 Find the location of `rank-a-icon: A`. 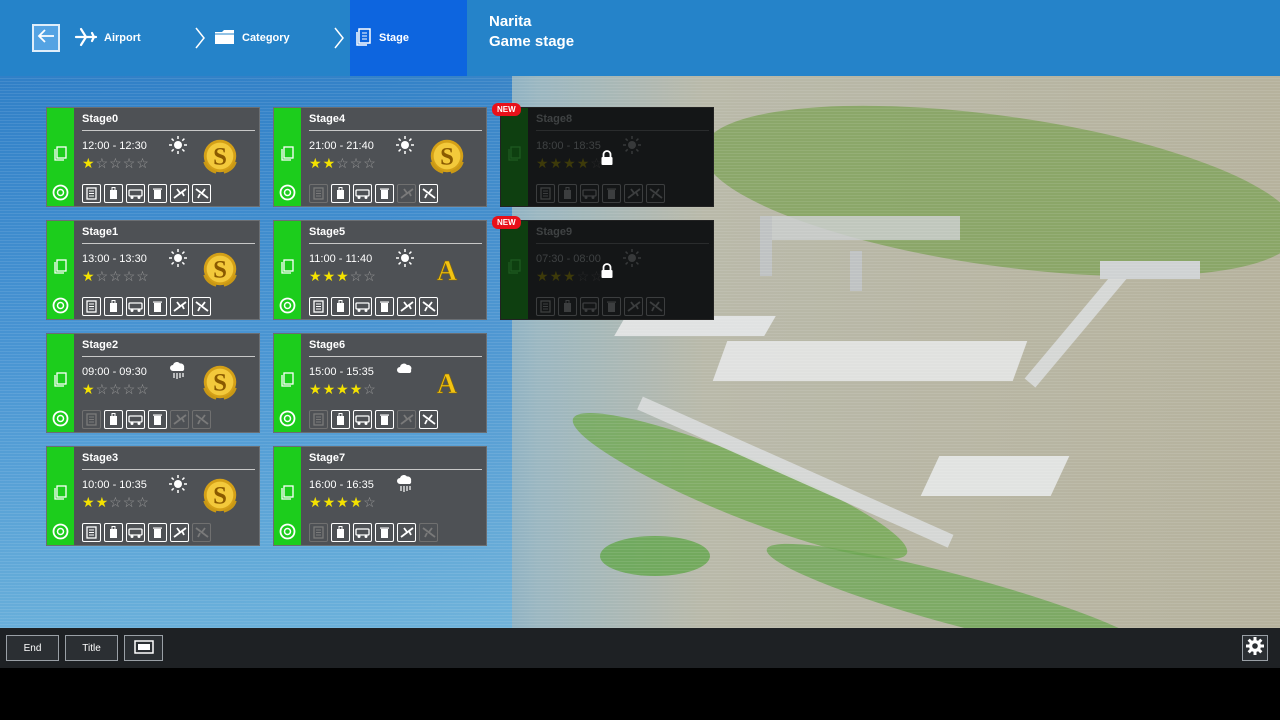

rank-a-icon: A is located at coordinates (447, 382).